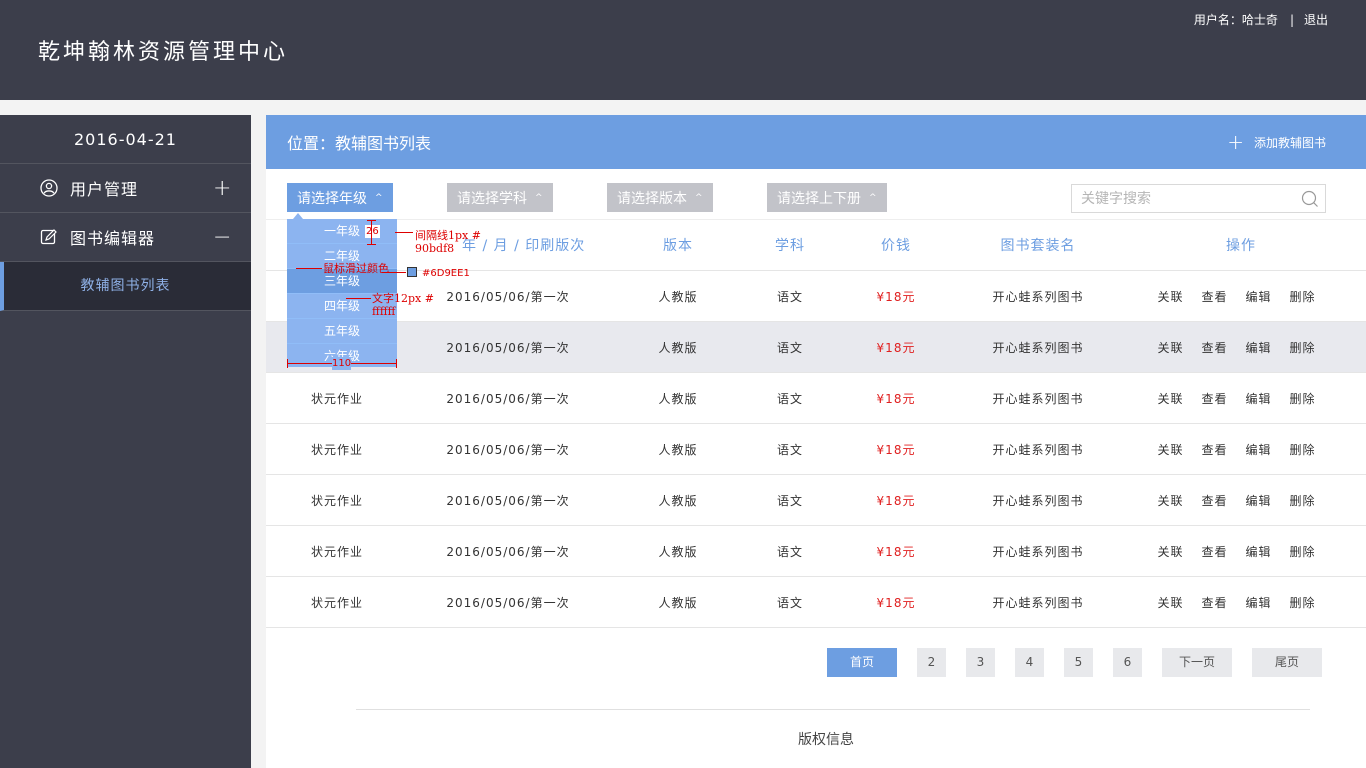  I want to click on chevron-up-icon: ^, so click(539, 197).